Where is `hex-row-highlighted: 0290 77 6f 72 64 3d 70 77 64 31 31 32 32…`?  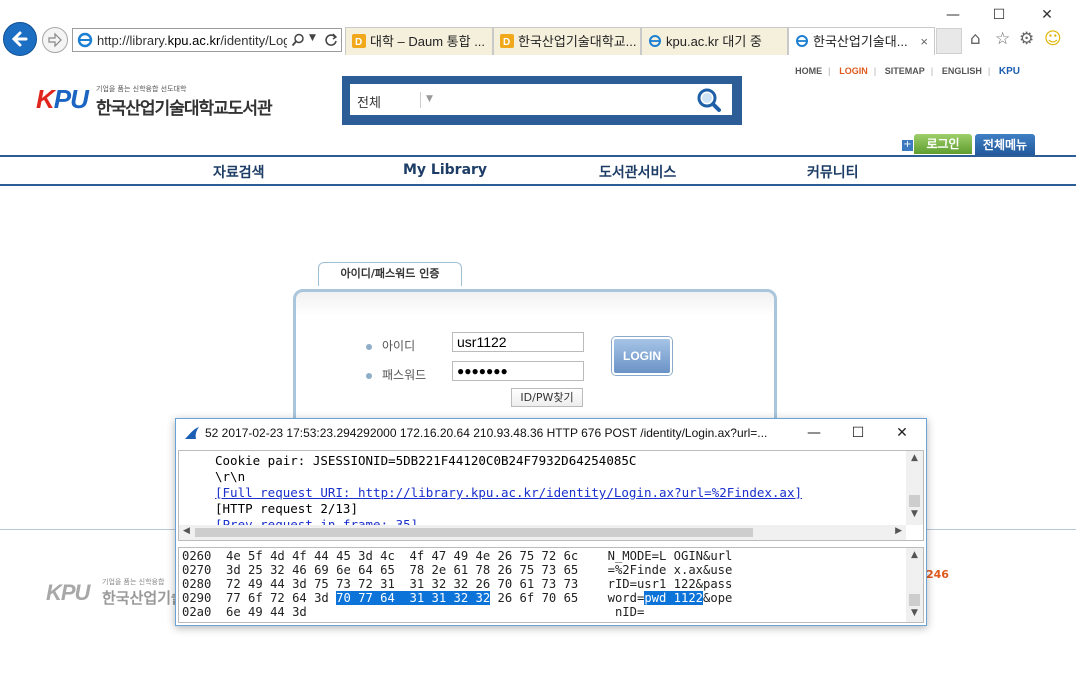 hex-row-highlighted: 0290 77 6f 72 64 3d 70 77 64 31 31 32 32… is located at coordinates (457, 598).